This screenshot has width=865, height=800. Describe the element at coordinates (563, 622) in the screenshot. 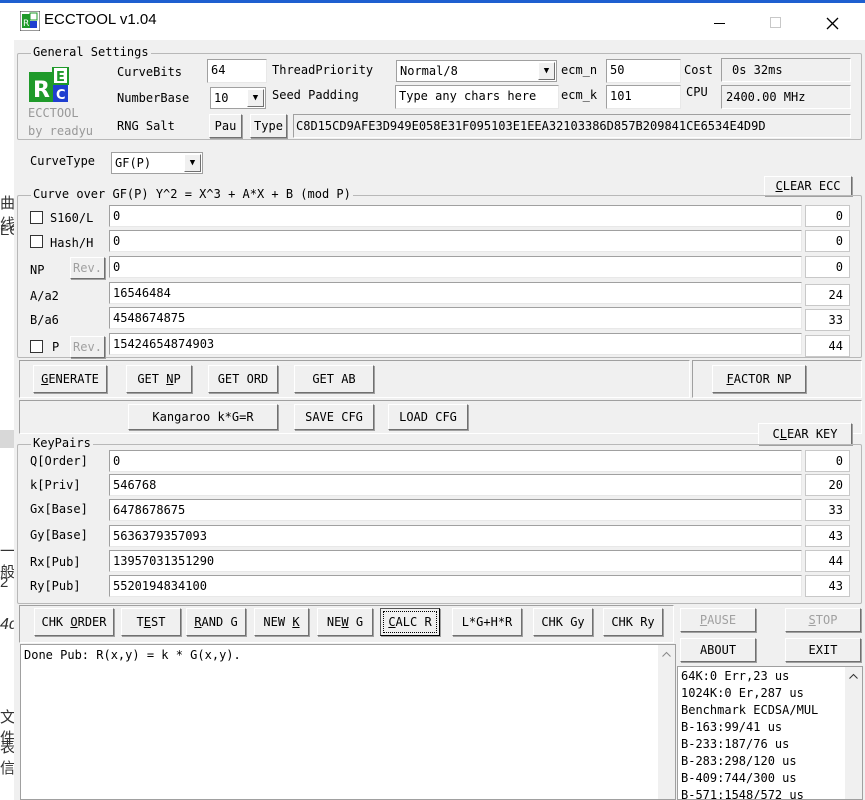

I see `chk-gy-button: CHK Gy` at that location.